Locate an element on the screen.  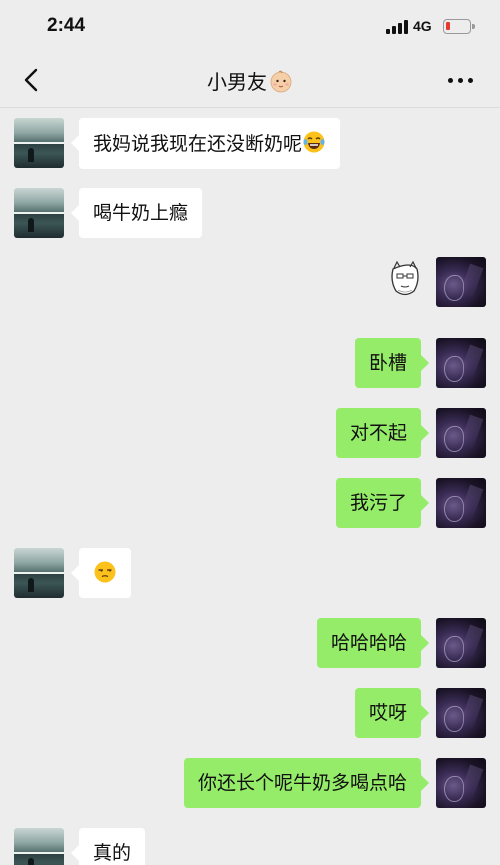
message-sent: 卧槽 is located at coordinates (420, 363).